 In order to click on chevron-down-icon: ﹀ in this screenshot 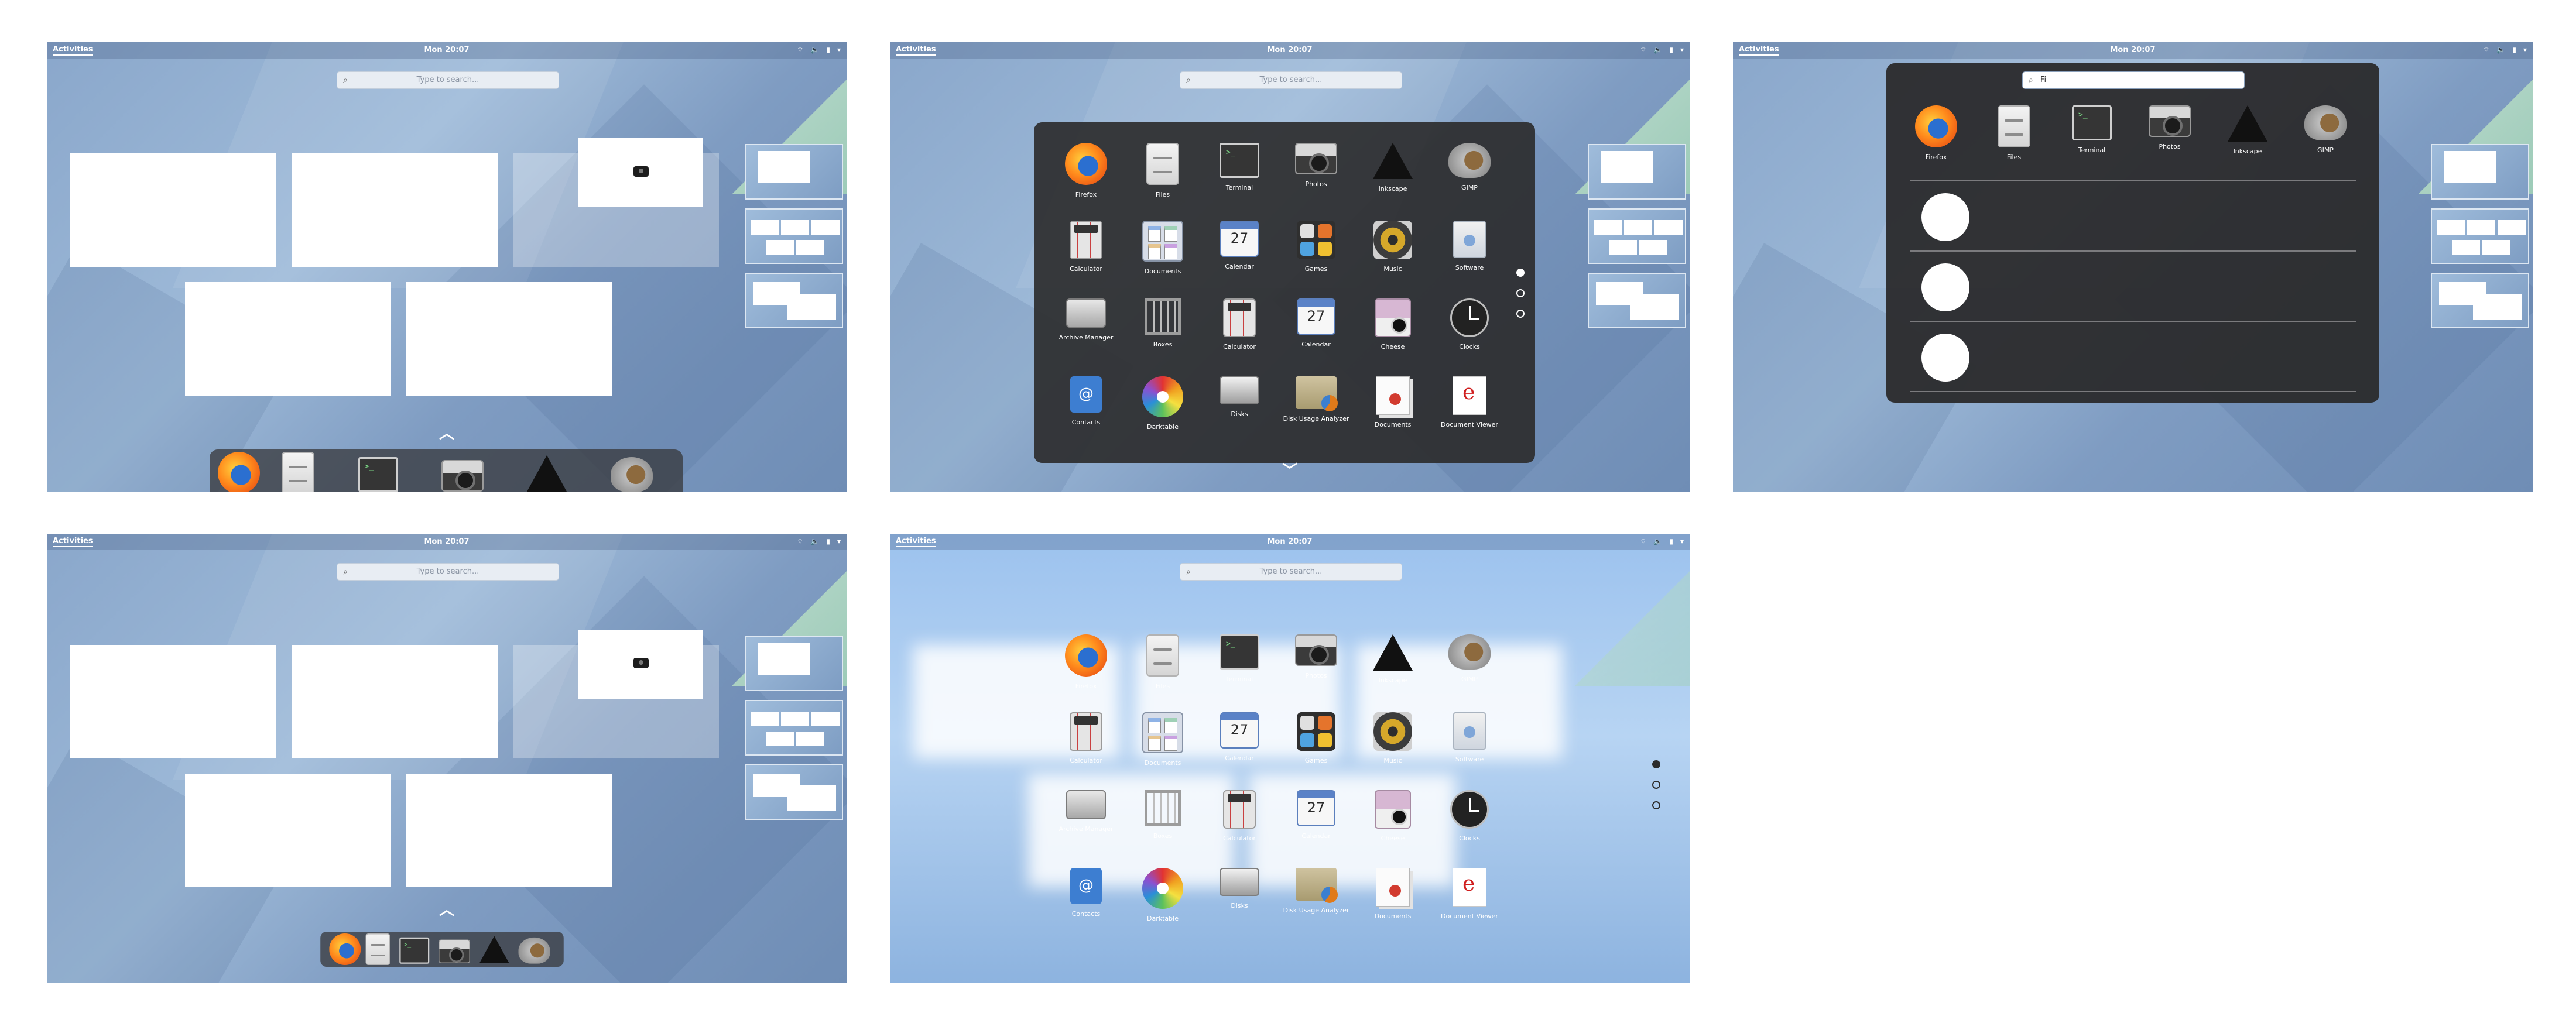, I will do `click(1289, 469)`.